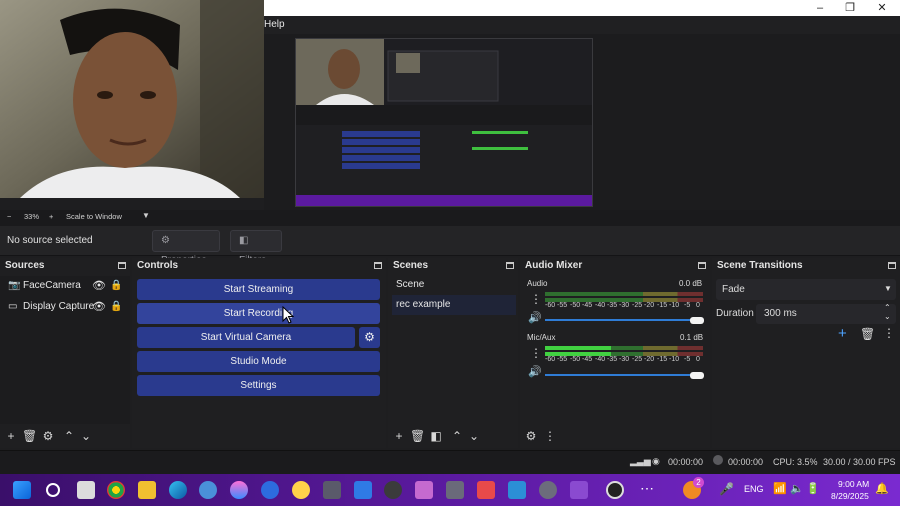 This screenshot has width=900, height=506. I want to click on more-apps-icon: ⋯, so click(647, 488).